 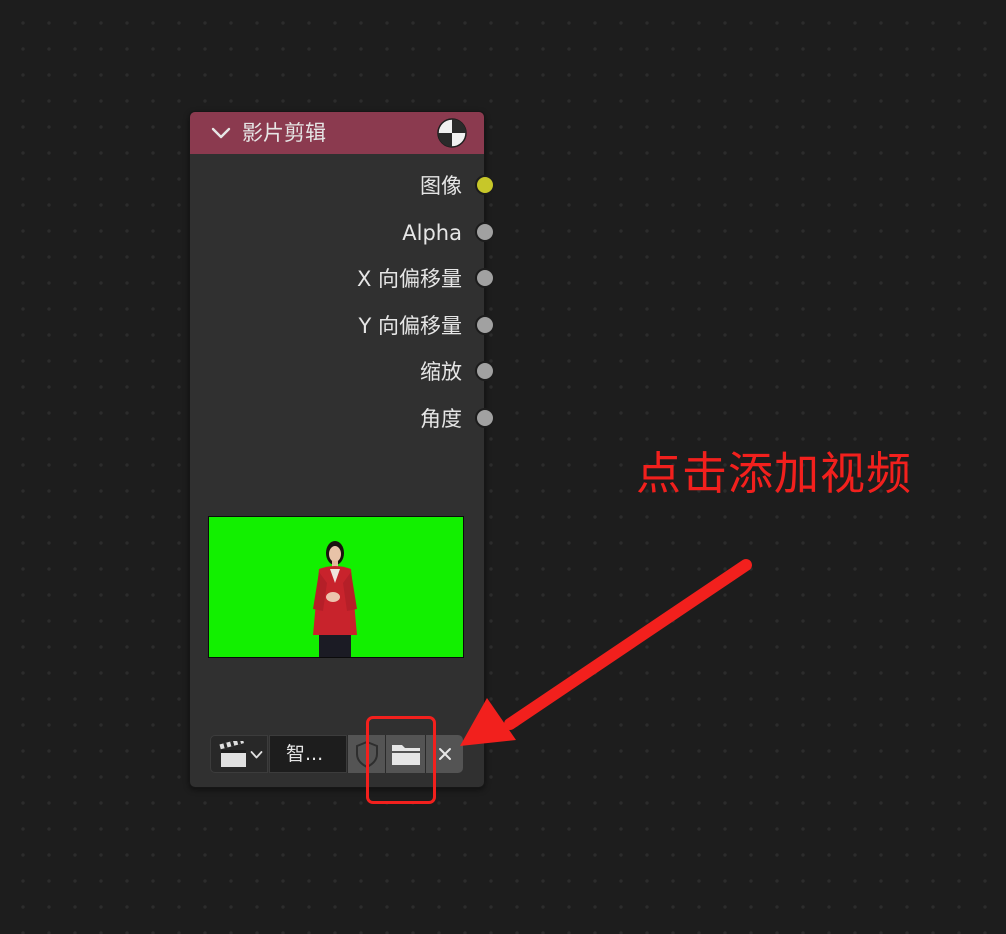 What do you see at coordinates (432, 233) in the screenshot?
I see `output-label-alpha: Alpha` at bounding box center [432, 233].